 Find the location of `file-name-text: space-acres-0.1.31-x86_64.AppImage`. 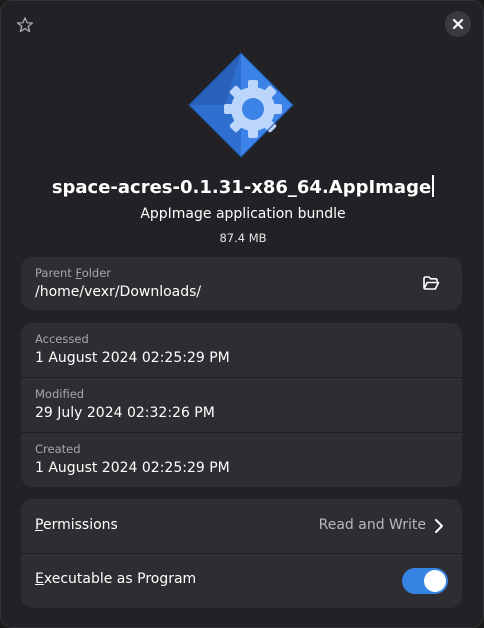

file-name-text: space-acres-0.1.31-x86_64.AppImage is located at coordinates (241, 187).